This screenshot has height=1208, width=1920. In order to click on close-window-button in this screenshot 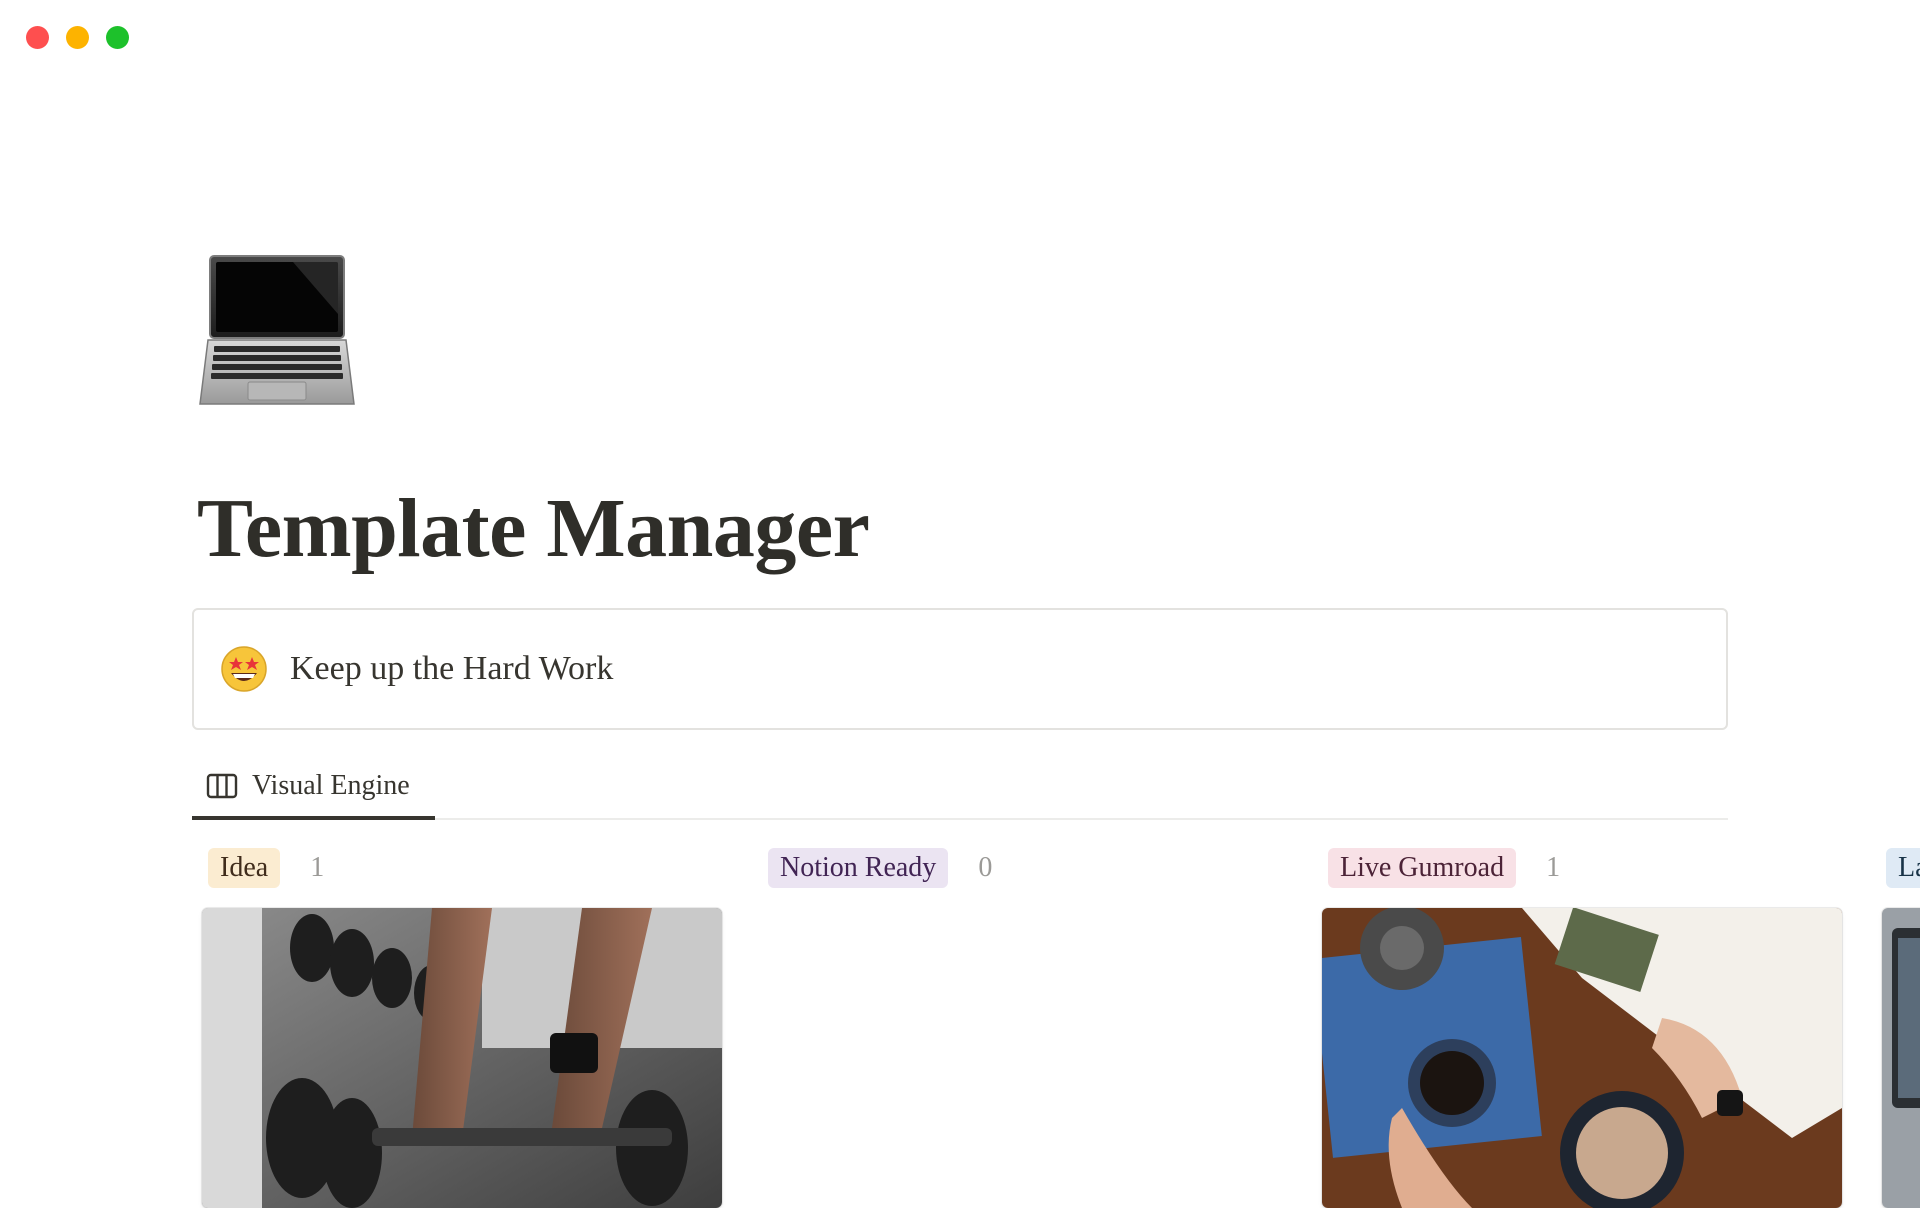, I will do `click(37, 37)`.